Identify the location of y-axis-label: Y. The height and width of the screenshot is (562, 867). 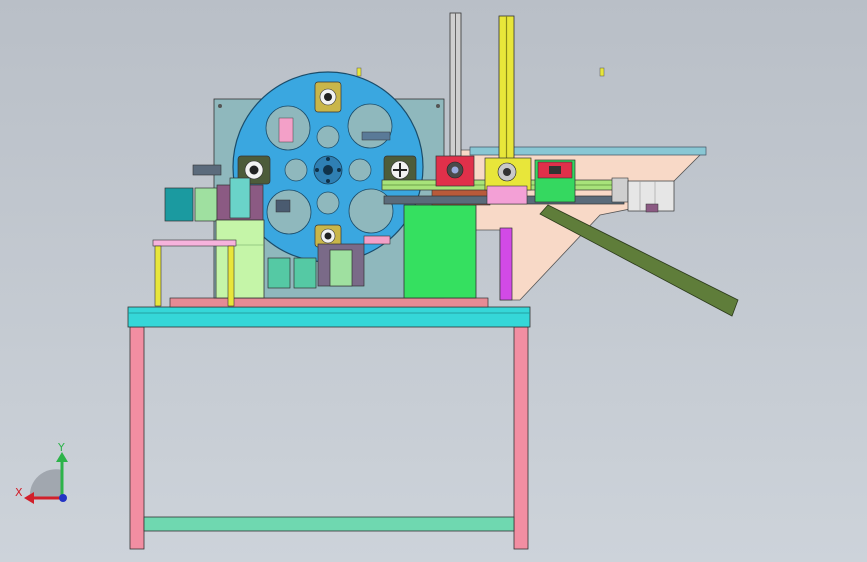
(61, 447).